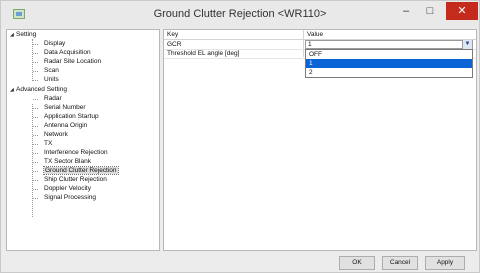  Describe the element at coordinates (23, 35) in the screenshot. I see `tree-group-setting: ◢ Setting` at that location.